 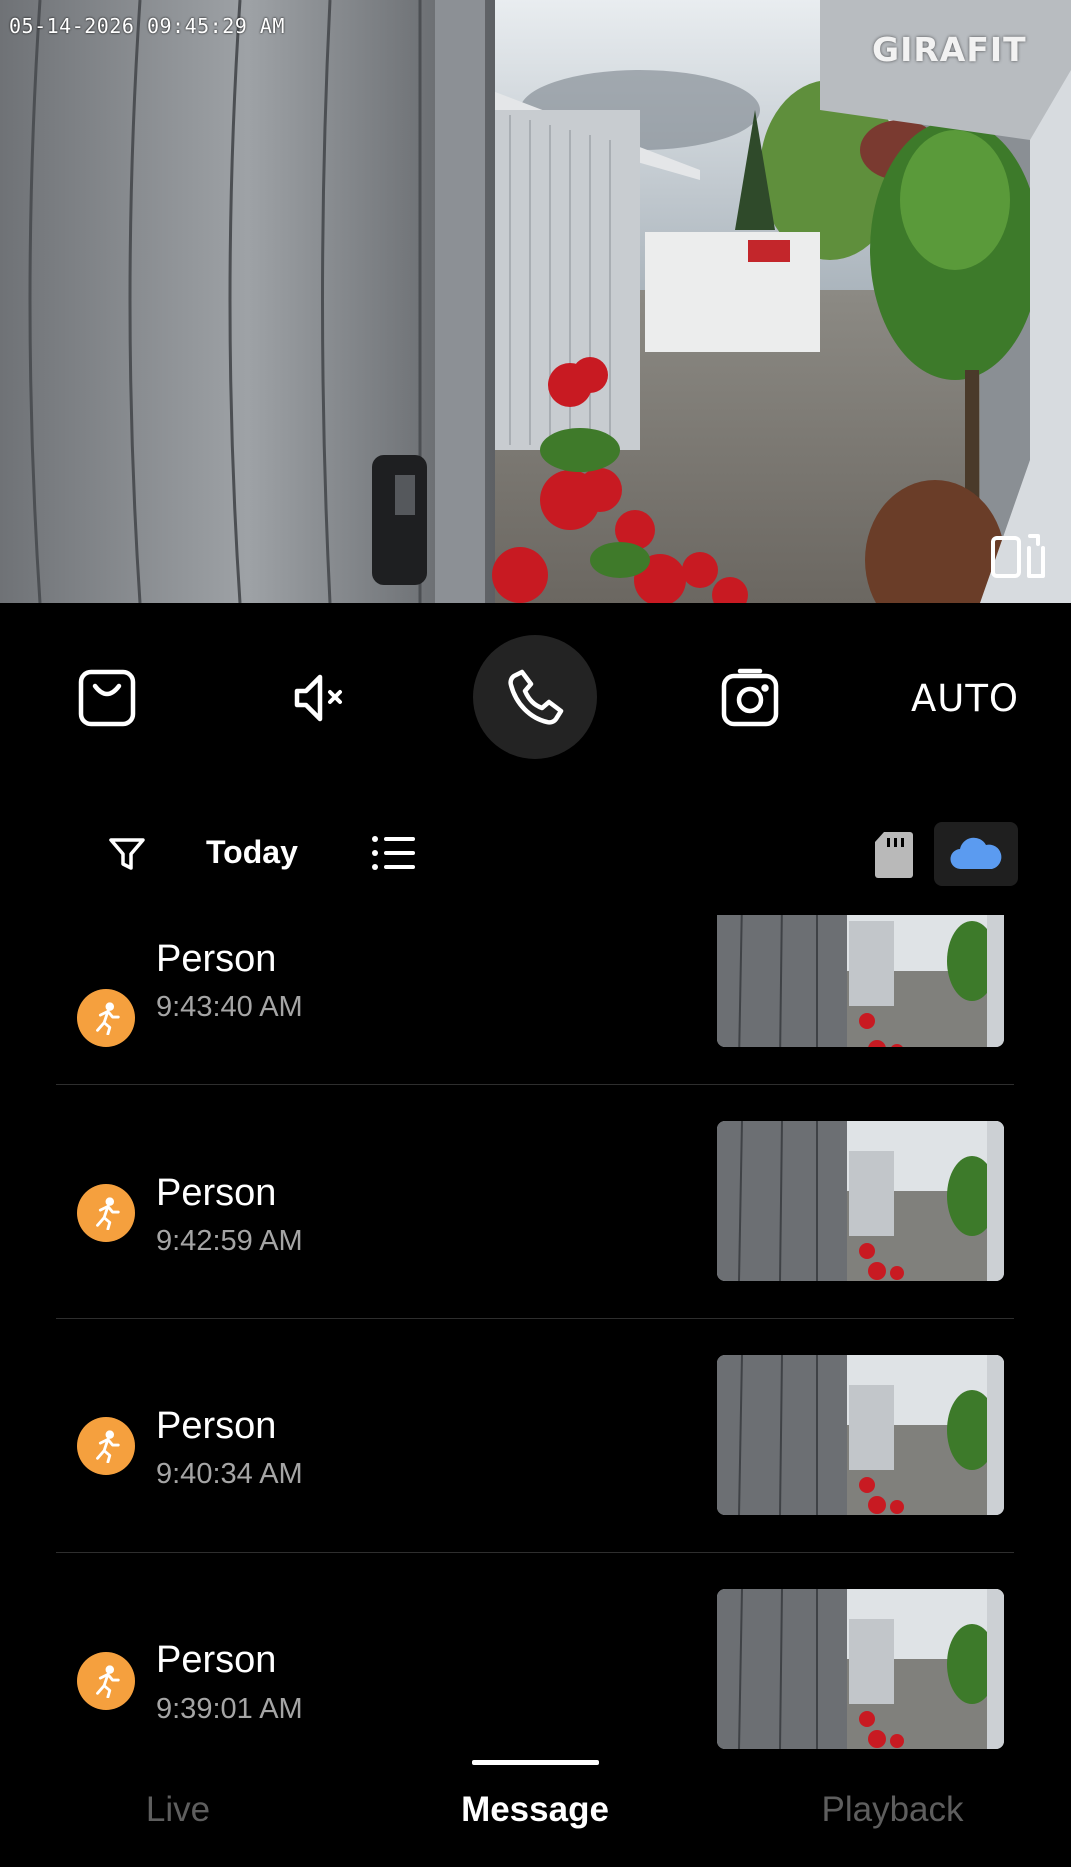 I want to click on cloud-icon, so click(x=976, y=853).